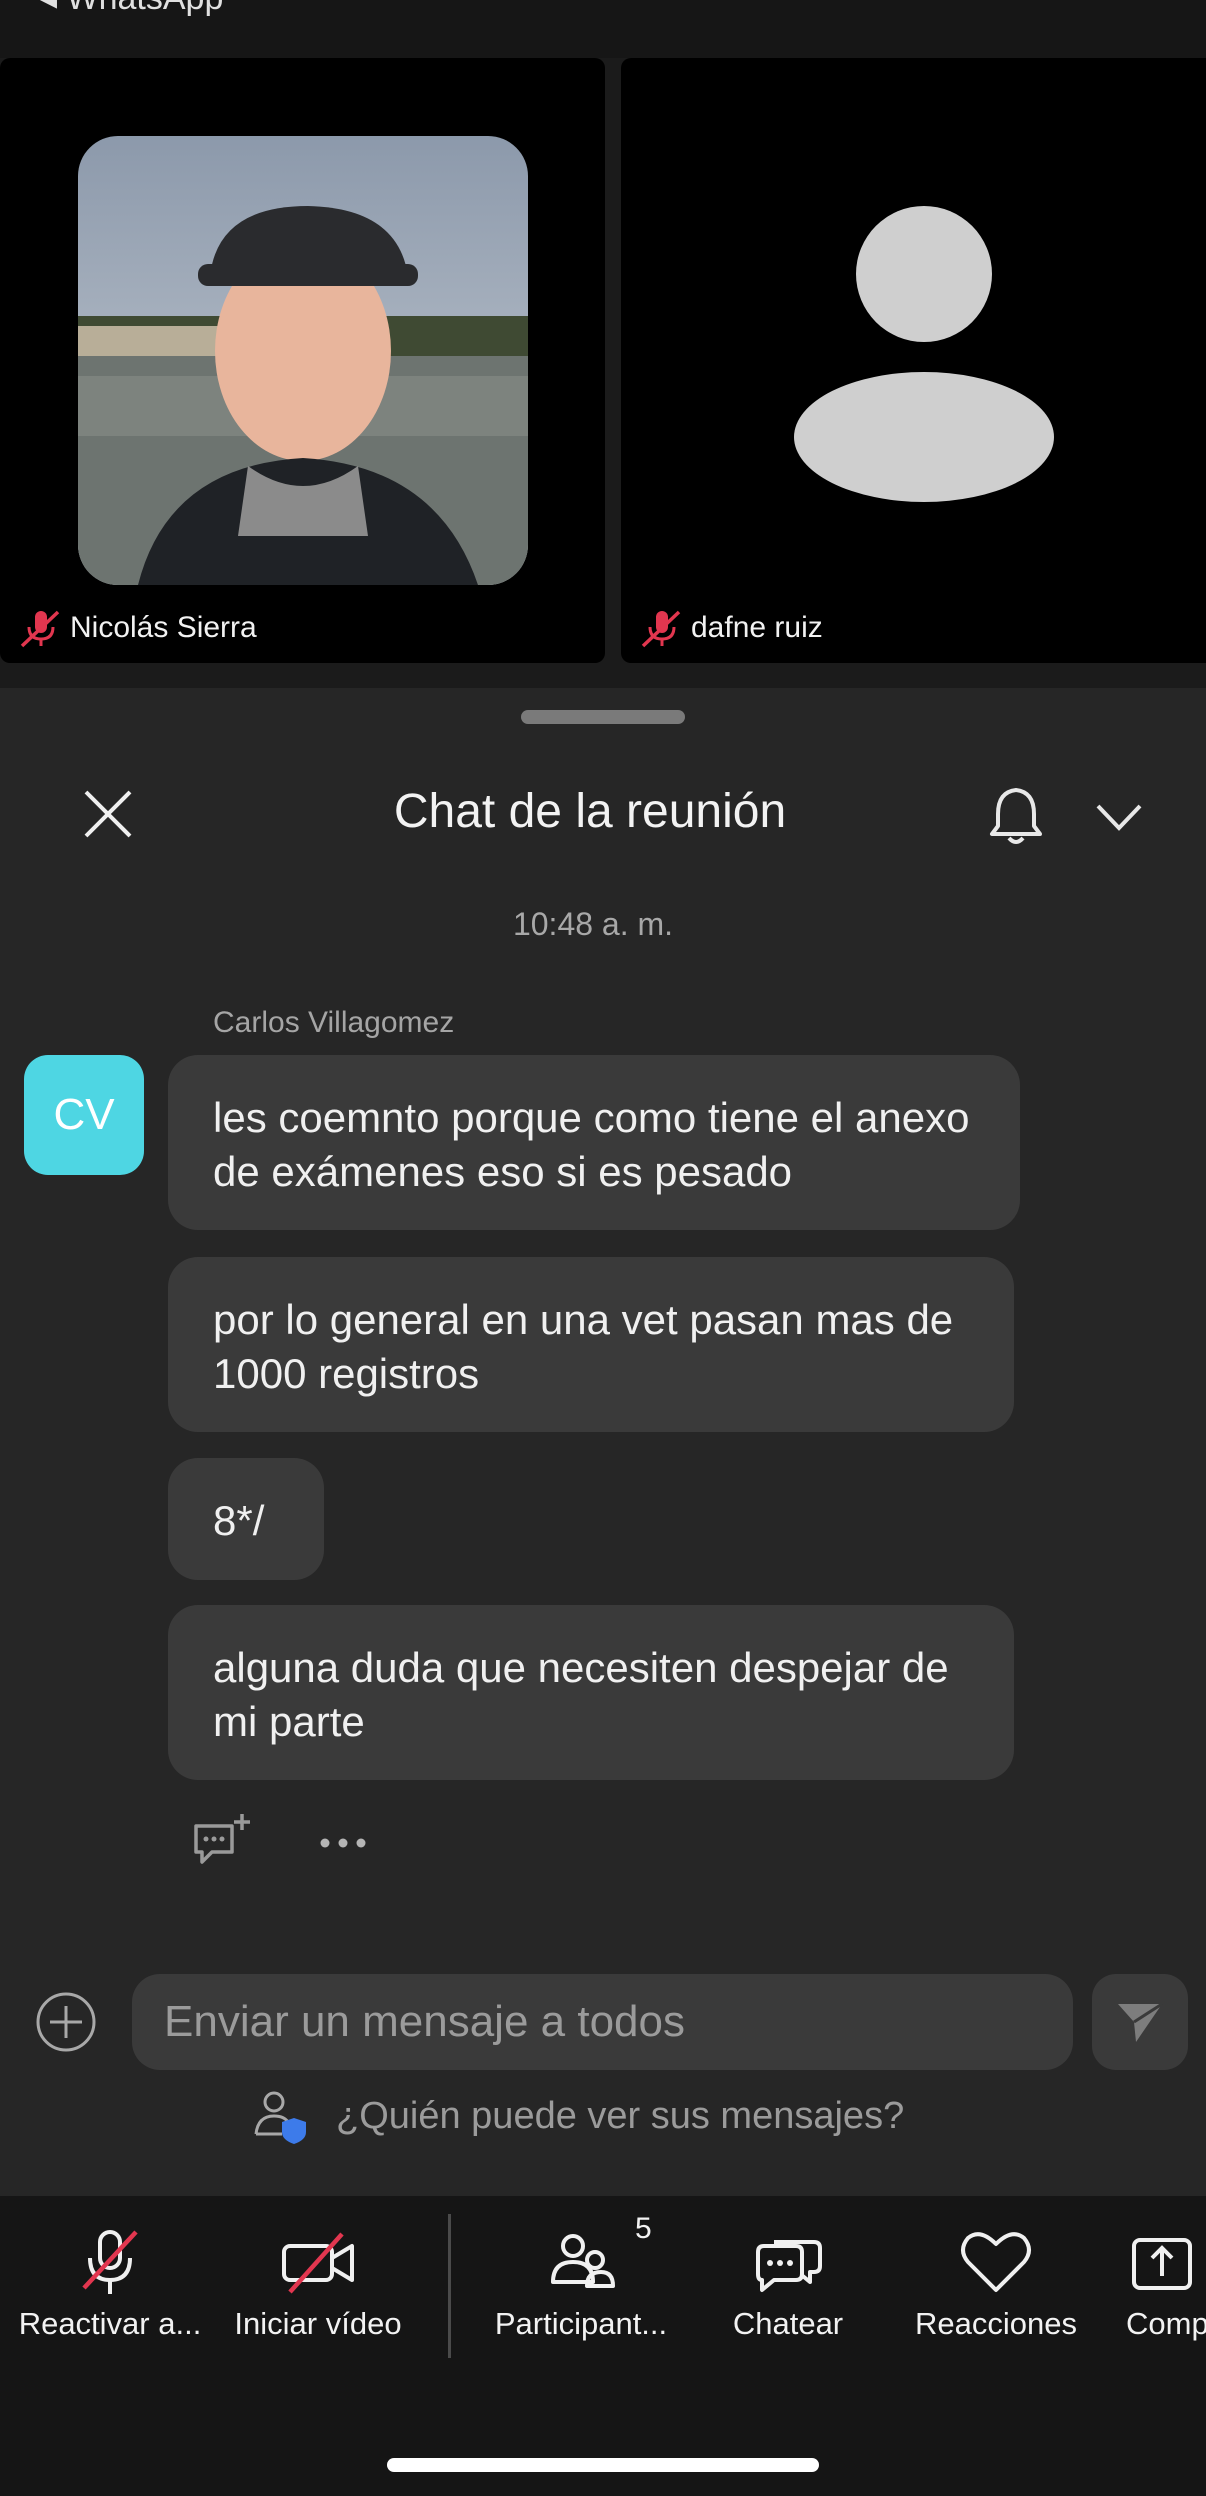 The width and height of the screenshot is (1206, 2496). I want to click on chevron-down-icon, so click(1119, 816).